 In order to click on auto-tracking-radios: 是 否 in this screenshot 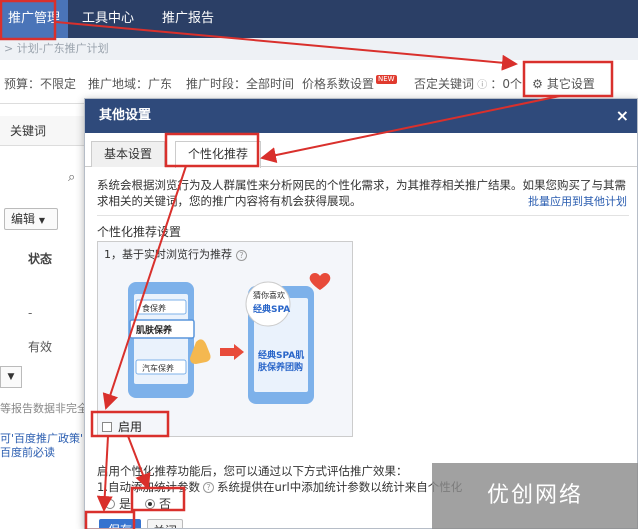, I will do `click(138, 503)`.